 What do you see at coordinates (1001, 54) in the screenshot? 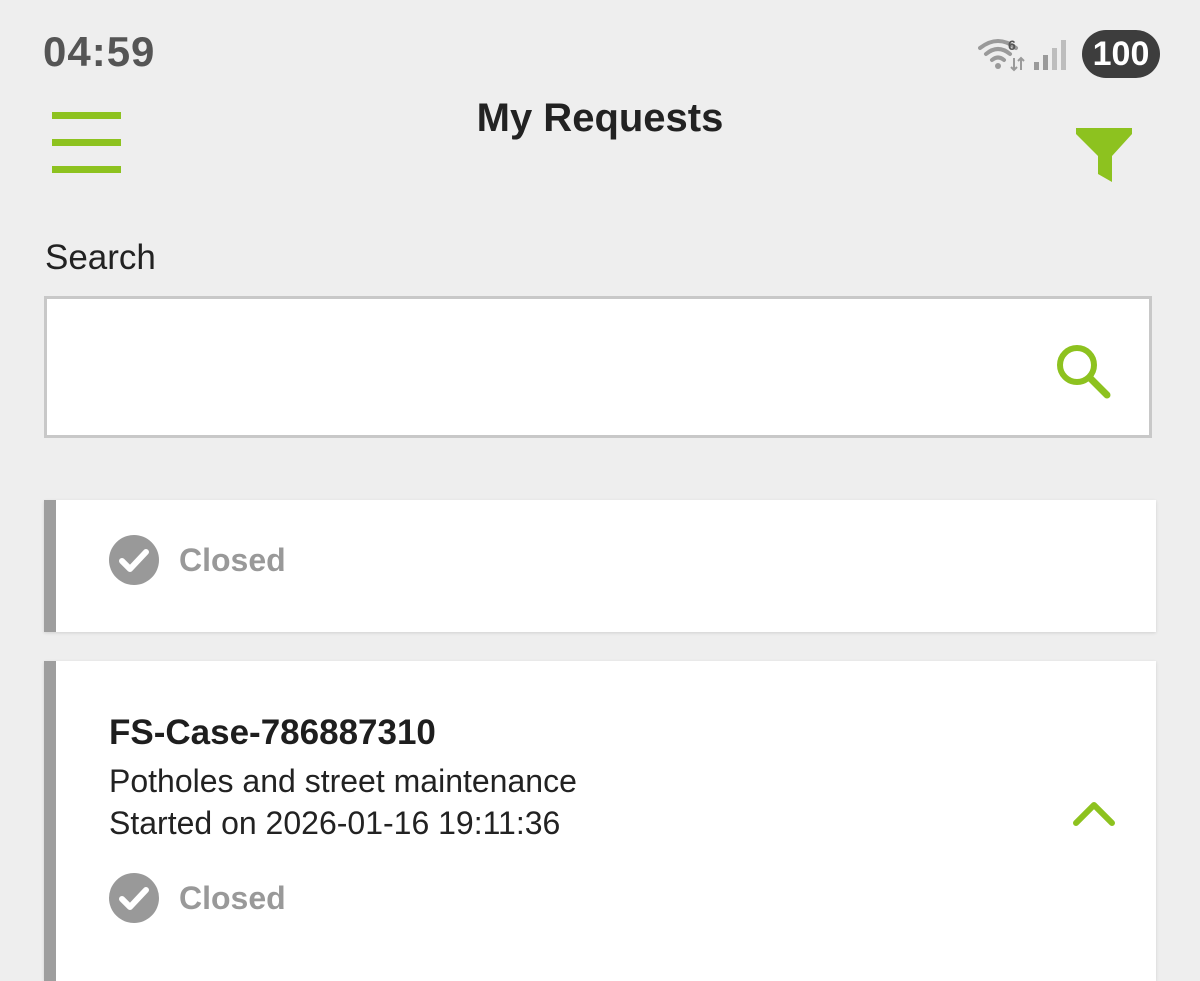
I see `wifi-icon: 6` at bounding box center [1001, 54].